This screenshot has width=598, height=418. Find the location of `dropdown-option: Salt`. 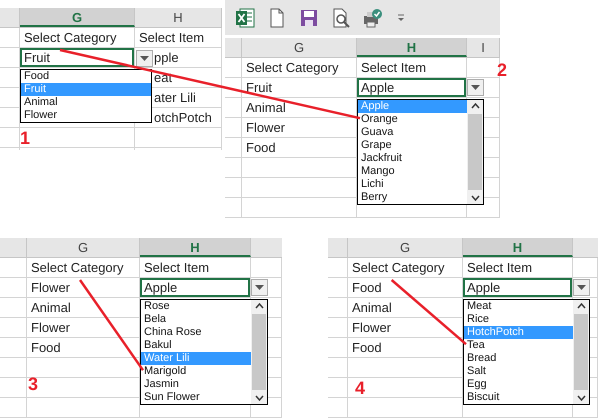

dropdown-option: Salt is located at coordinates (518, 371).